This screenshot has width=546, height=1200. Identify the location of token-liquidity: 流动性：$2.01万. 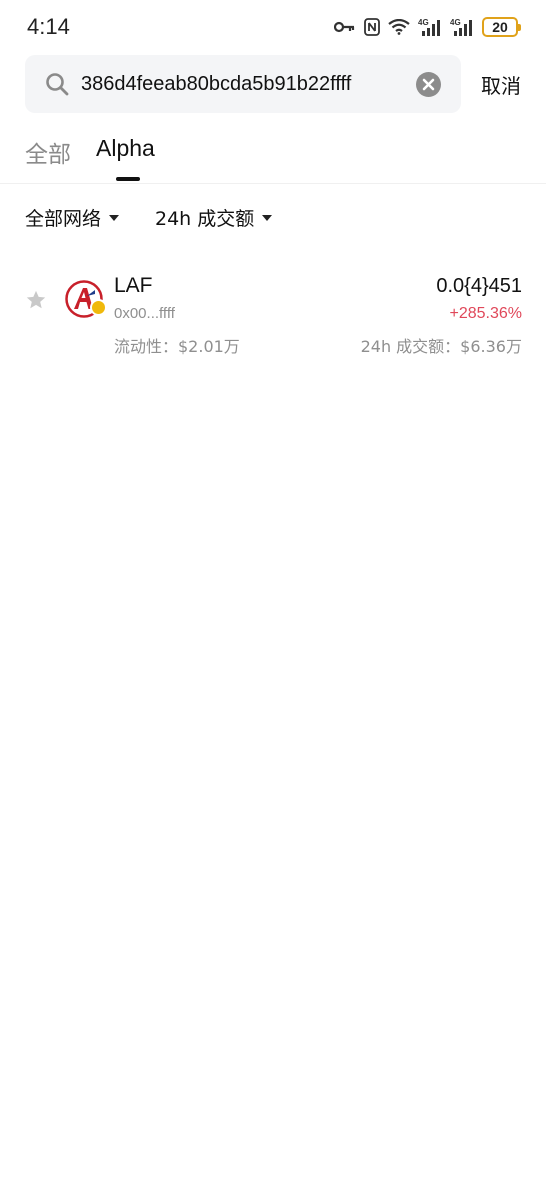
(177, 346).